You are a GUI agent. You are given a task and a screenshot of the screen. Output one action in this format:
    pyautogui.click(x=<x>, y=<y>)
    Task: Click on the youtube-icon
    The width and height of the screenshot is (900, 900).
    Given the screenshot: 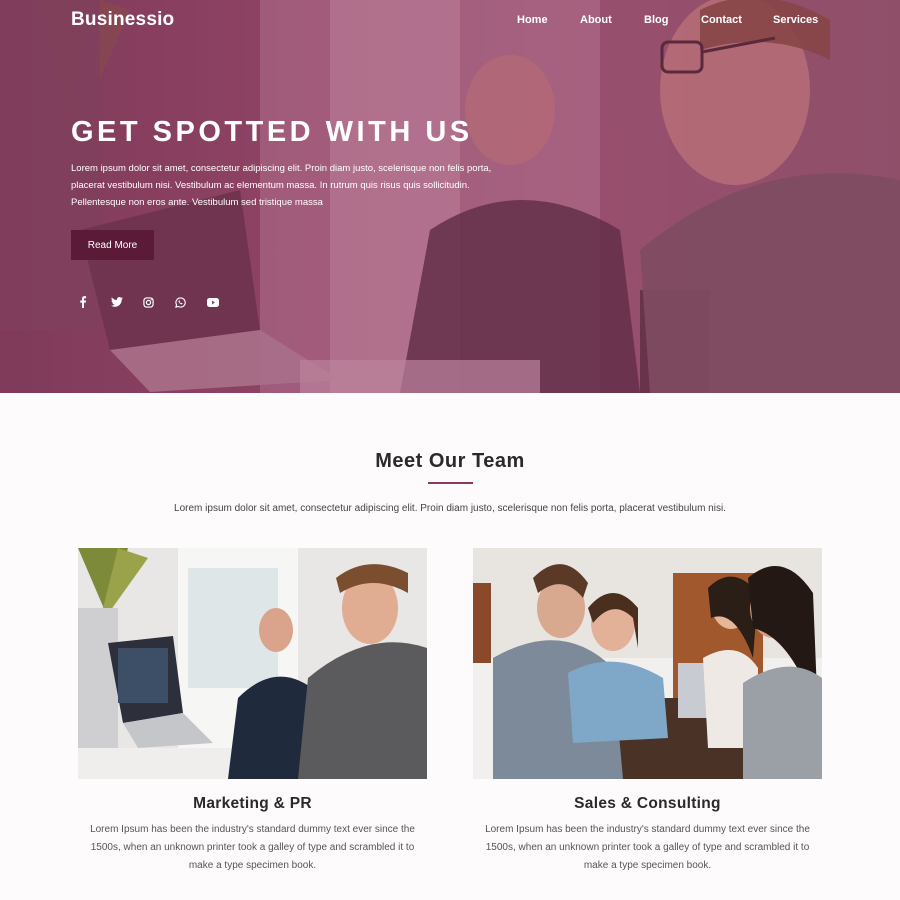 What is the action you would take?
    pyautogui.click(x=219, y=302)
    